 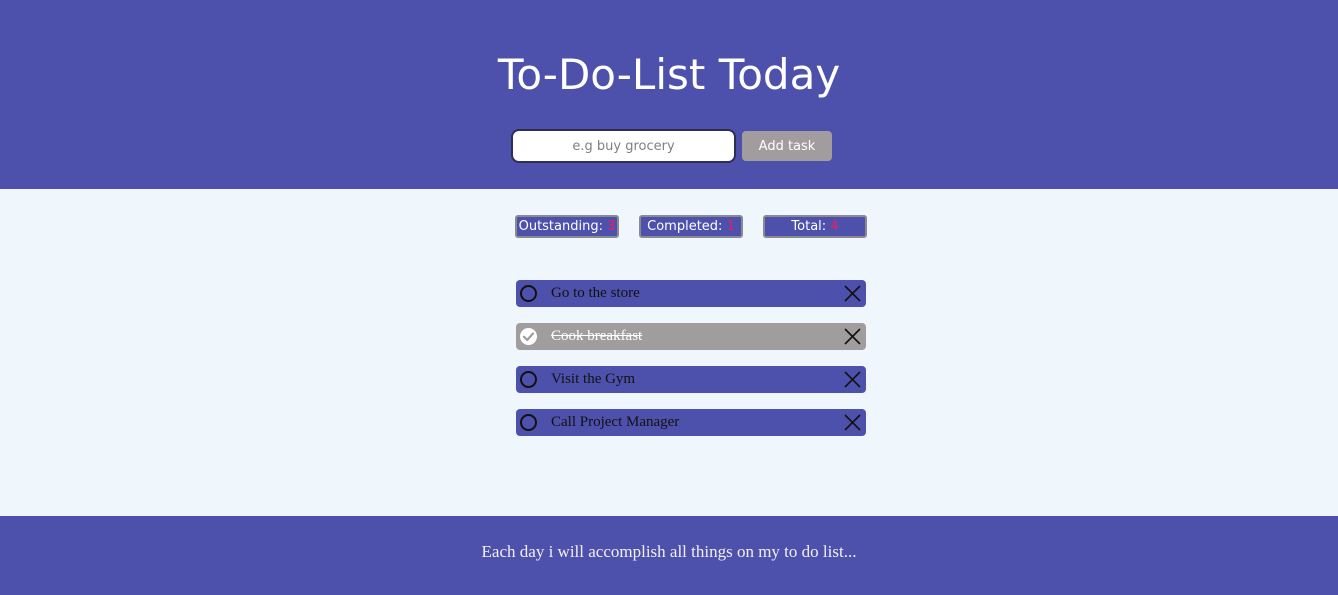 What do you see at coordinates (597, 336) in the screenshot?
I see `task-label: Cook breakfast` at bounding box center [597, 336].